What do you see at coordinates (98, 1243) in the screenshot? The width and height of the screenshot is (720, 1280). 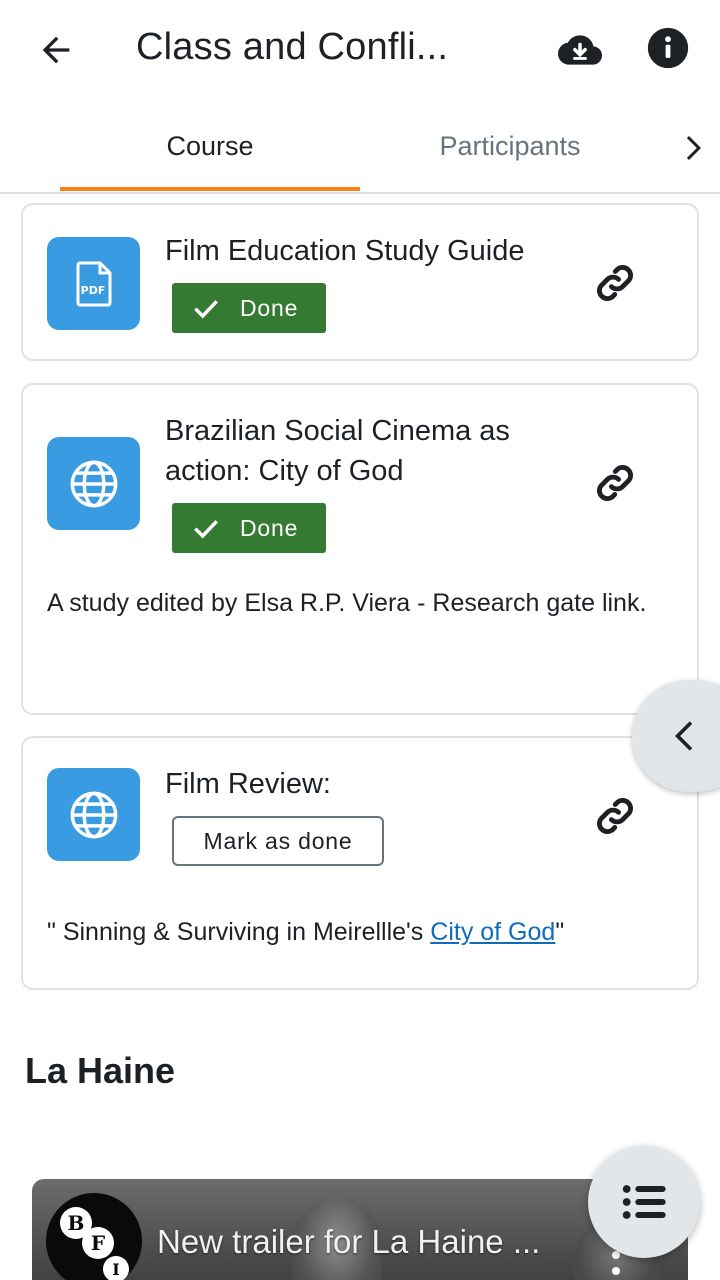 I see `logo-letter: F` at bounding box center [98, 1243].